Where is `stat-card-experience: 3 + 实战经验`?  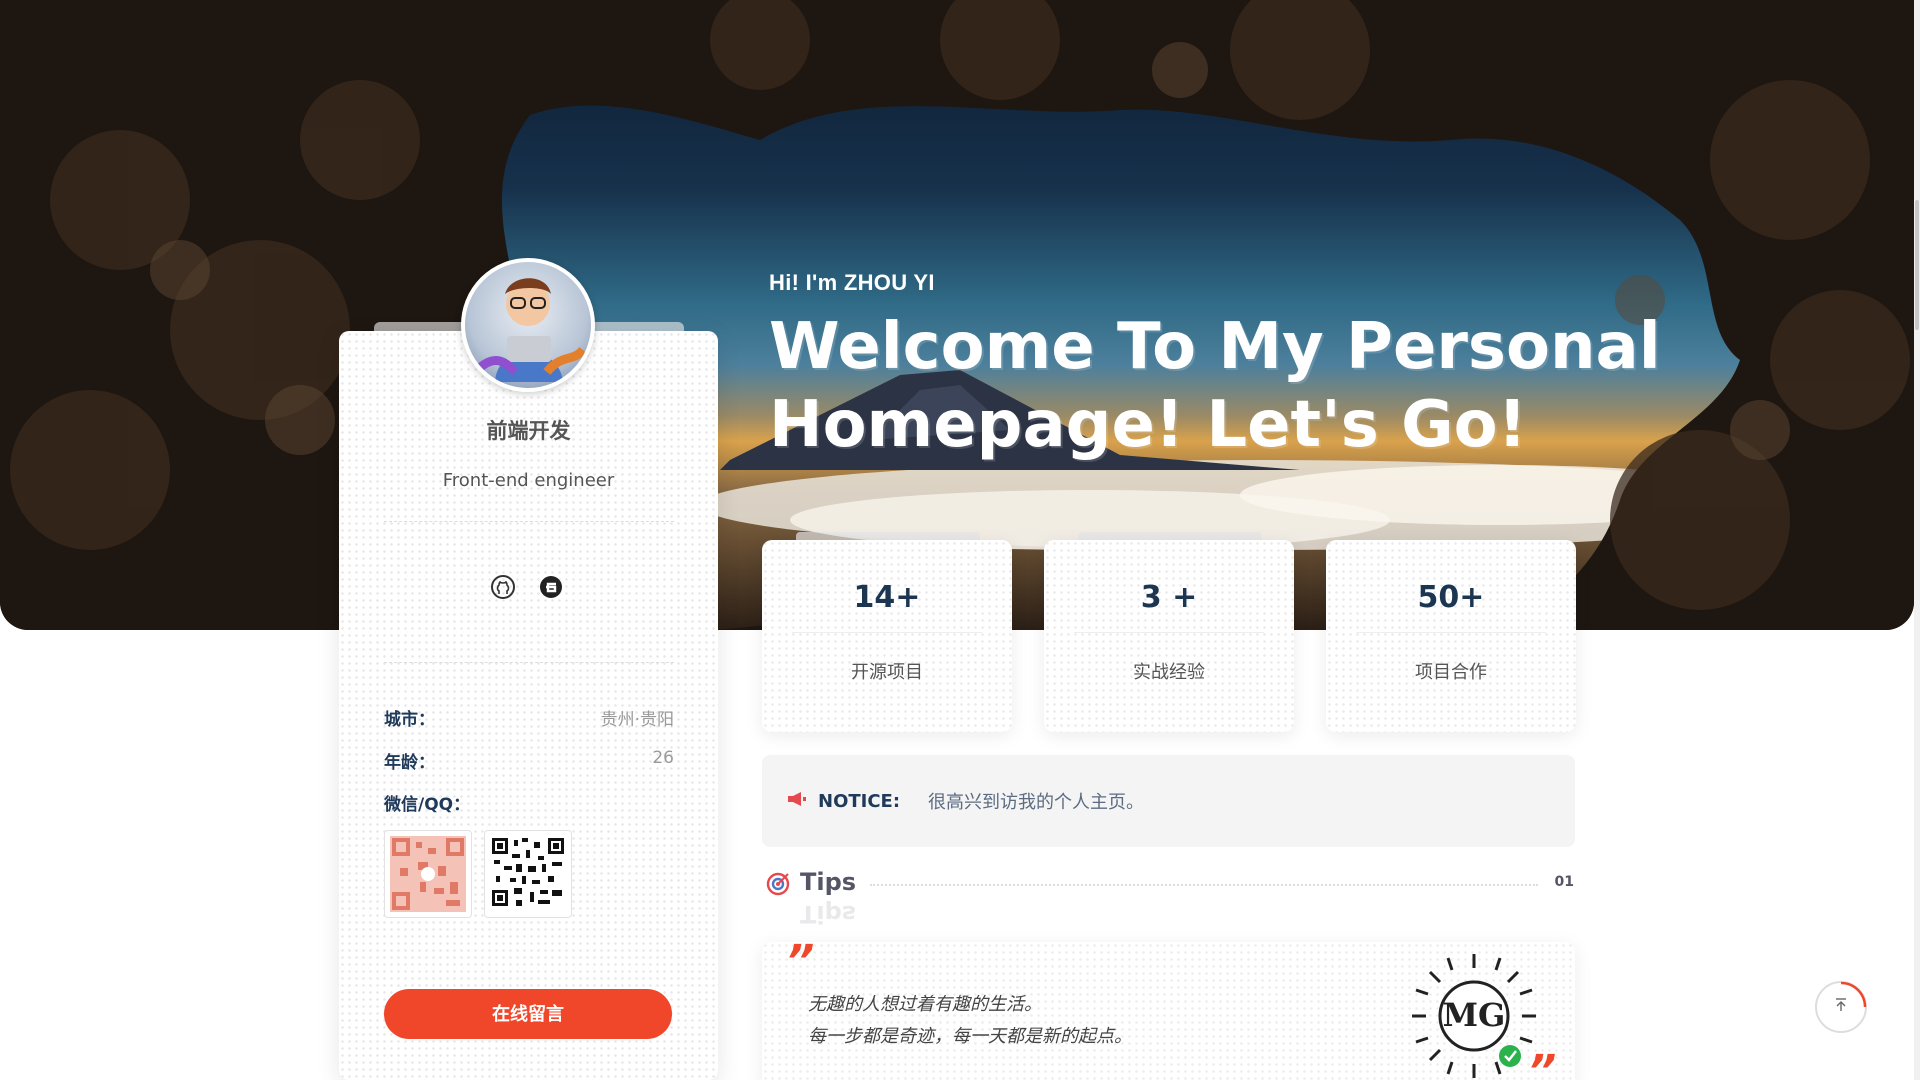 stat-card-experience: 3 + 实战经验 is located at coordinates (1169, 636).